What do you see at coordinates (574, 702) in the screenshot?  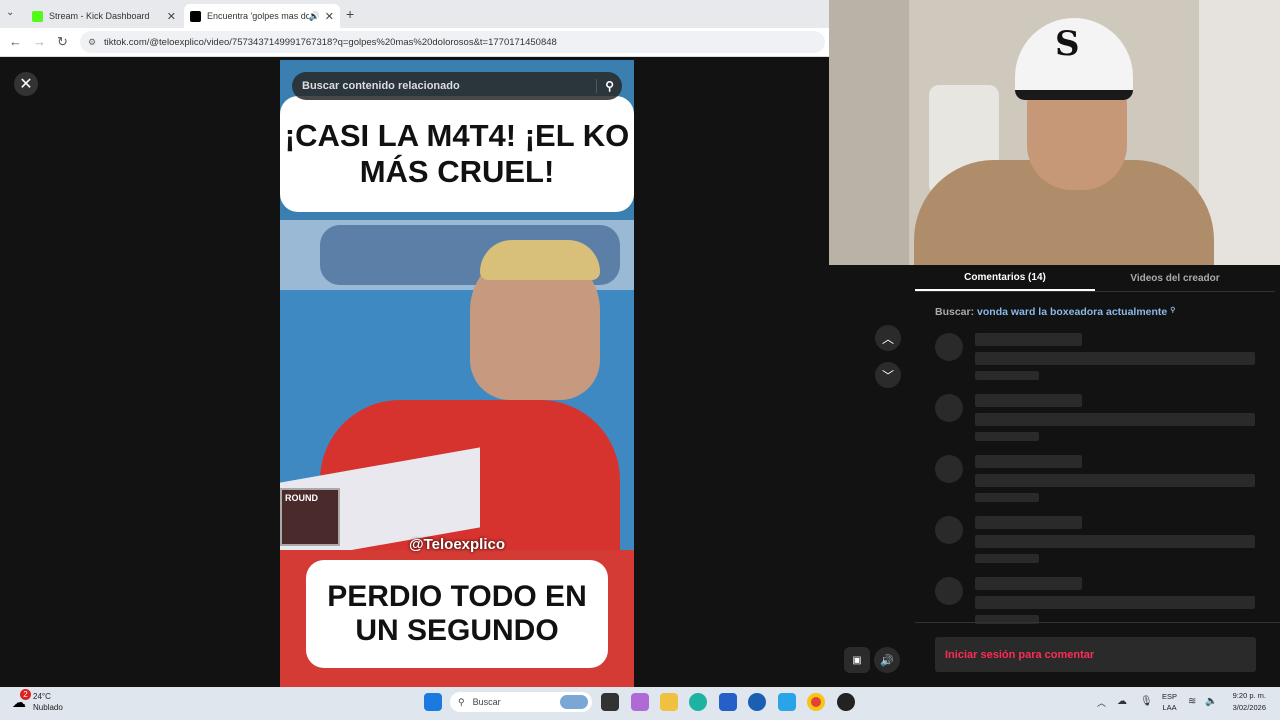 I see `search-highlight-icon` at bounding box center [574, 702].